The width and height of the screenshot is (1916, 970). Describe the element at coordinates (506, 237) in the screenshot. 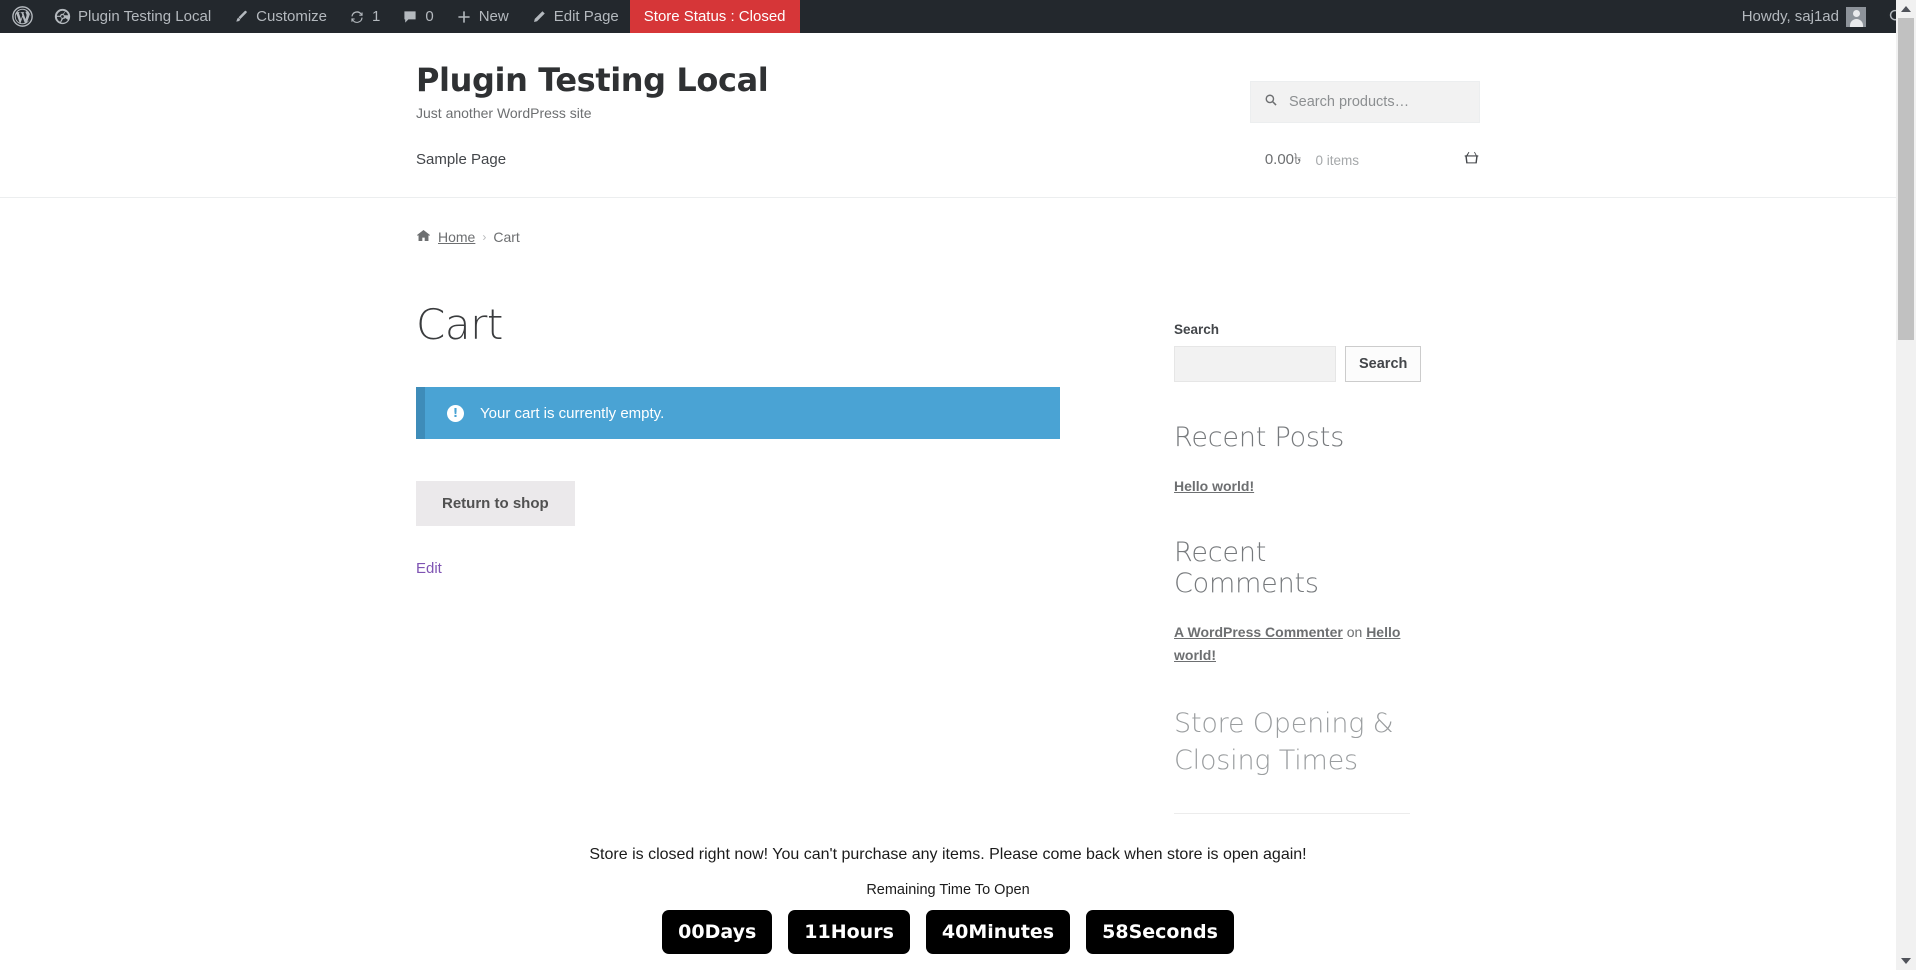

I see `breadcrumb-current: Cart` at that location.